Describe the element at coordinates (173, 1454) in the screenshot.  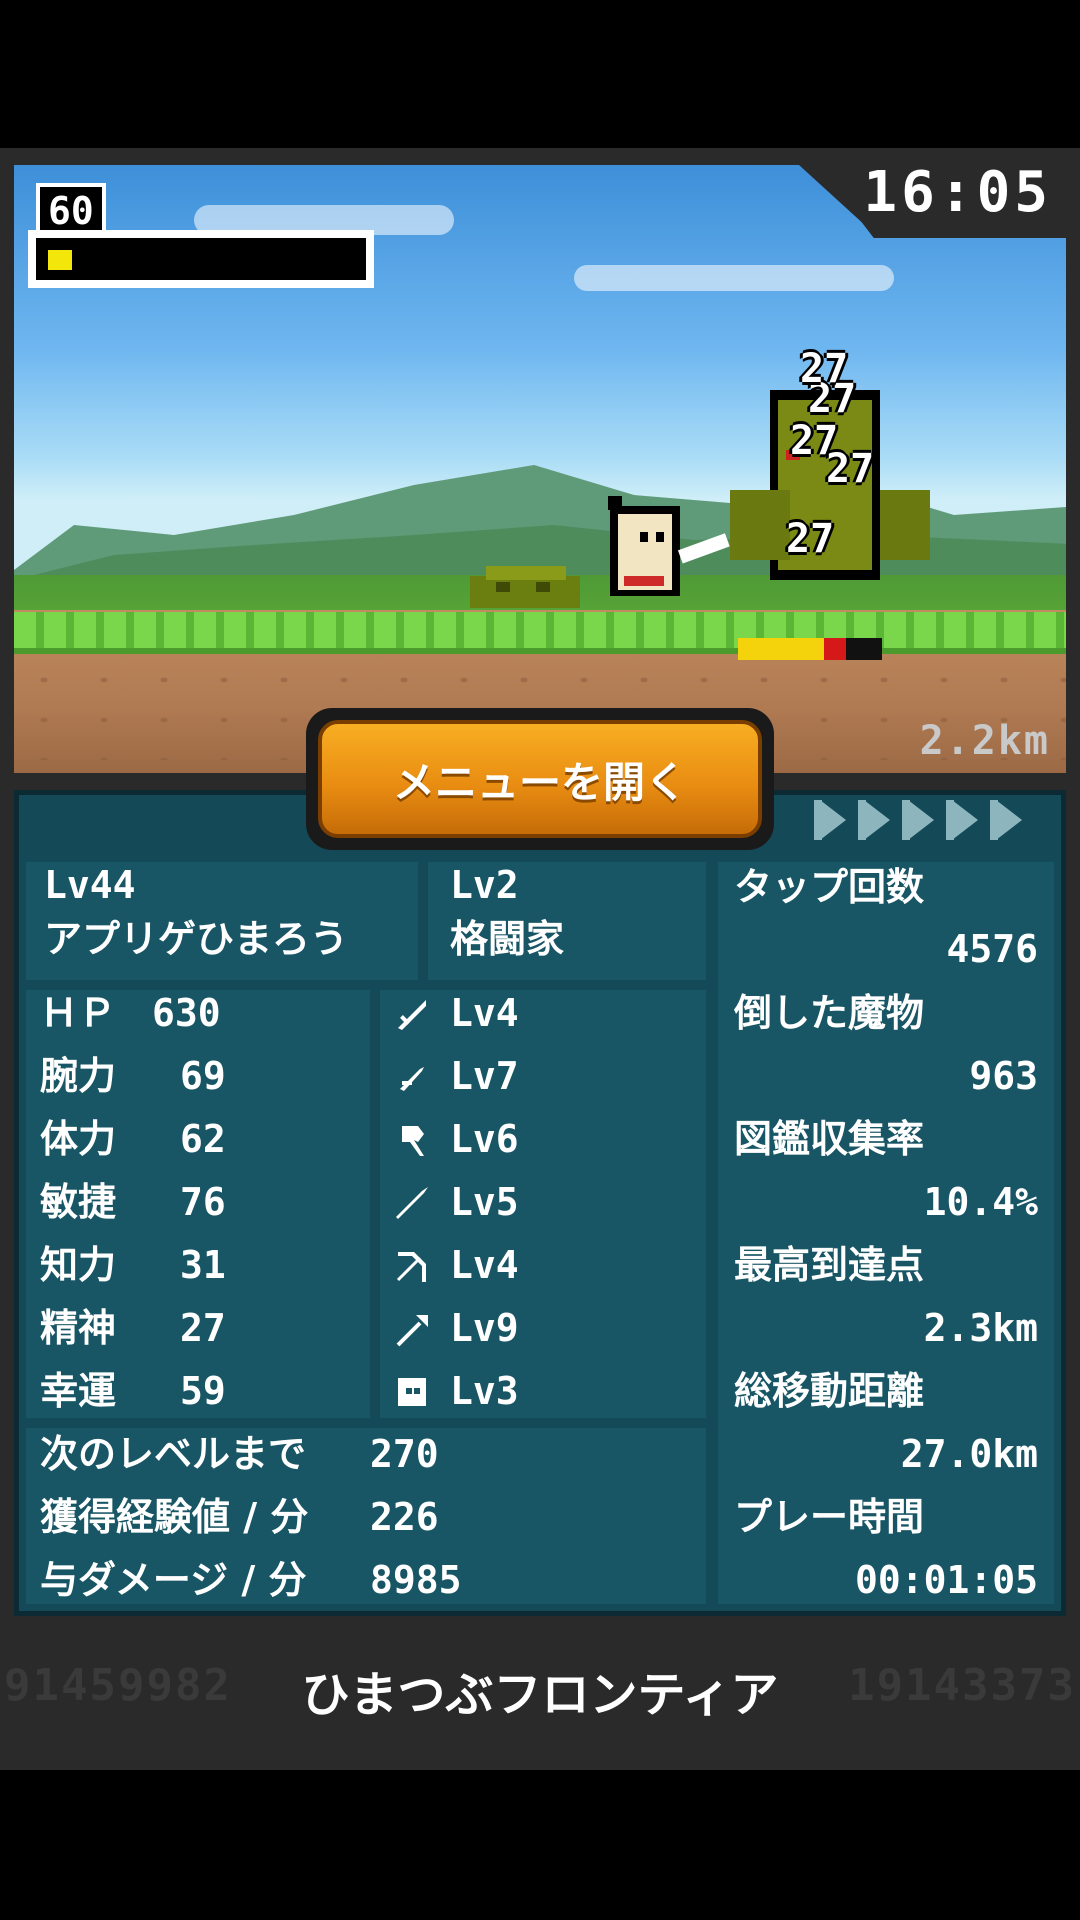
I see `progress-label: 次のレベルまで` at that location.